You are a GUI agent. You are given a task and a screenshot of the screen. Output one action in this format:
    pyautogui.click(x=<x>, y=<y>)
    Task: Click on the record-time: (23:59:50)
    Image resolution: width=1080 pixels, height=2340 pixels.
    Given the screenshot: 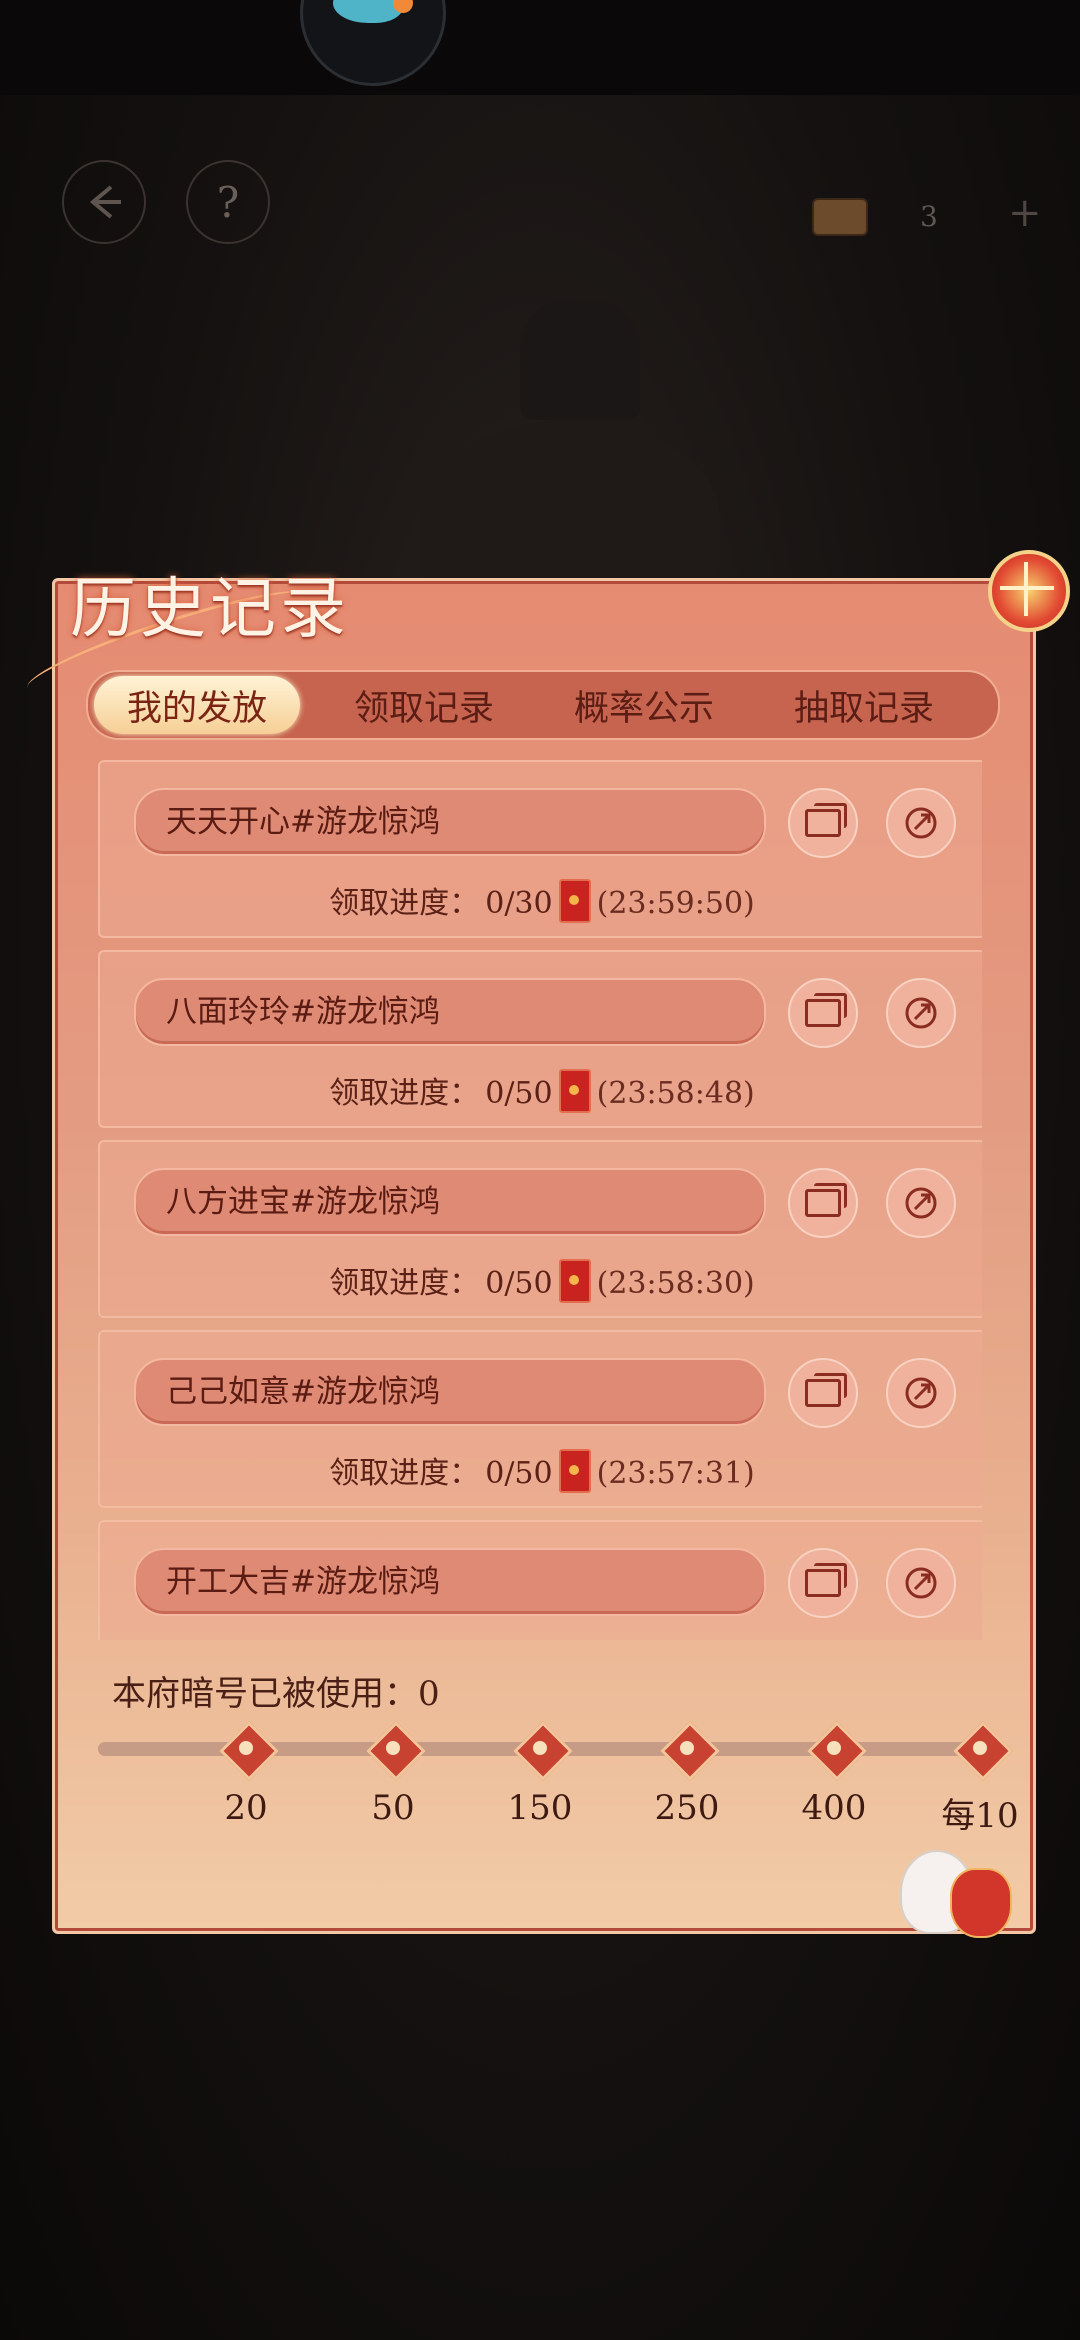 What is the action you would take?
    pyautogui.click(x=675, y=903)
    